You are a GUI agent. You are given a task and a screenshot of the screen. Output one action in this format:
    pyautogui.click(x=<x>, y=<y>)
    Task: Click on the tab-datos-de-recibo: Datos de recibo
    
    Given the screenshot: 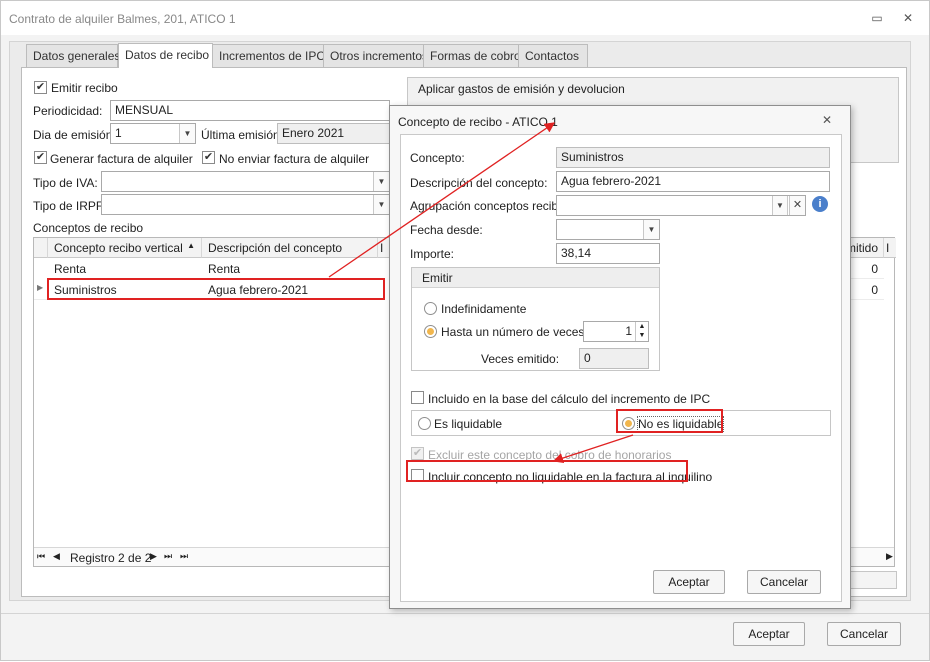 What is the action you would take?
    pyautogui.click(x=165, y=55)
    